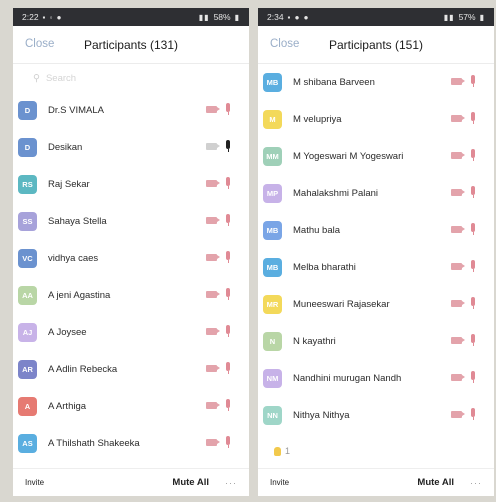  I want to click on status-bar: 2:34 ▪ ● ● ▮▮ 57% ▮, so click(376, 17).